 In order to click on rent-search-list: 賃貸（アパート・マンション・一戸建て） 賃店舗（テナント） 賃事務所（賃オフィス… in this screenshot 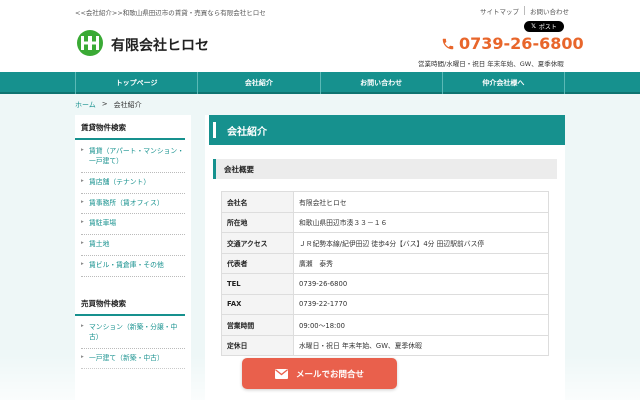, I will do `click(133, 208)`.